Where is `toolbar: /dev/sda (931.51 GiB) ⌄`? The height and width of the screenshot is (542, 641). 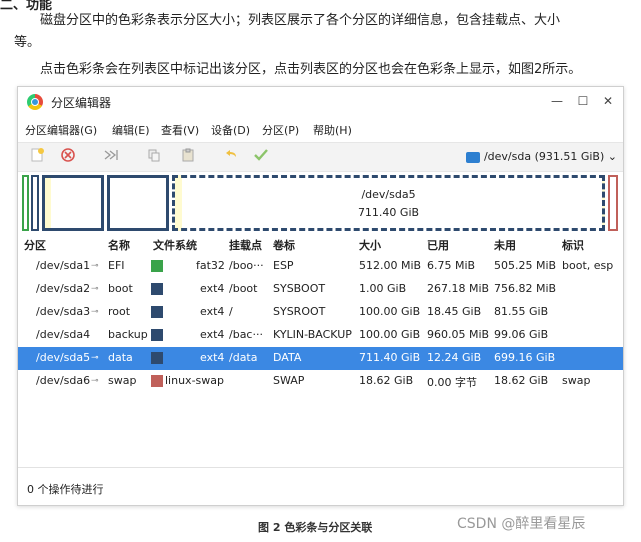 toolbar: /dev/sda (931.51 GiB) ⌄ is located at coordinates (320, 157).